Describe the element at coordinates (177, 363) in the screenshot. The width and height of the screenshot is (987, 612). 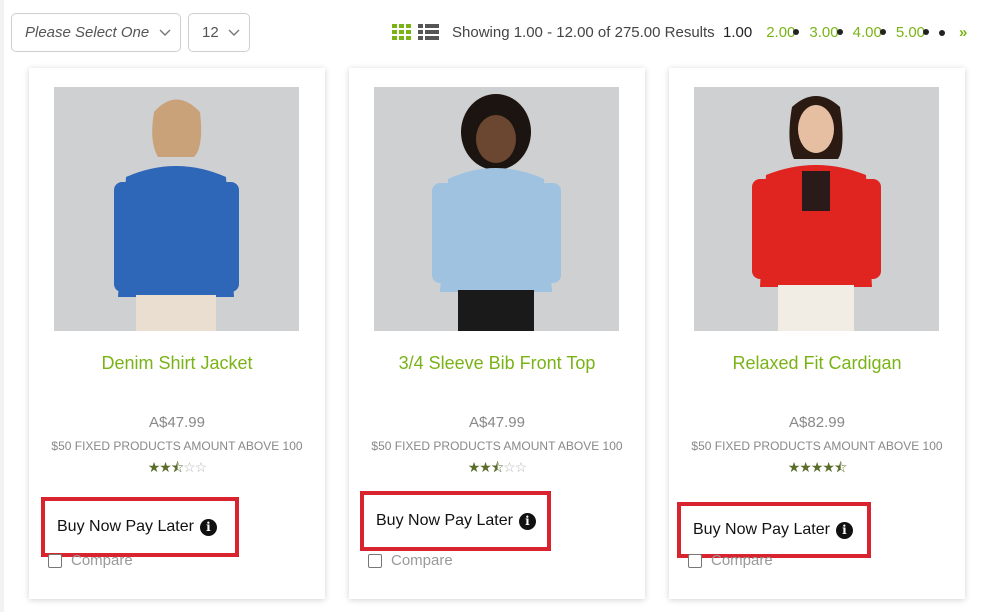
I see `product-name: Denim Shirt Jacket` at that location.